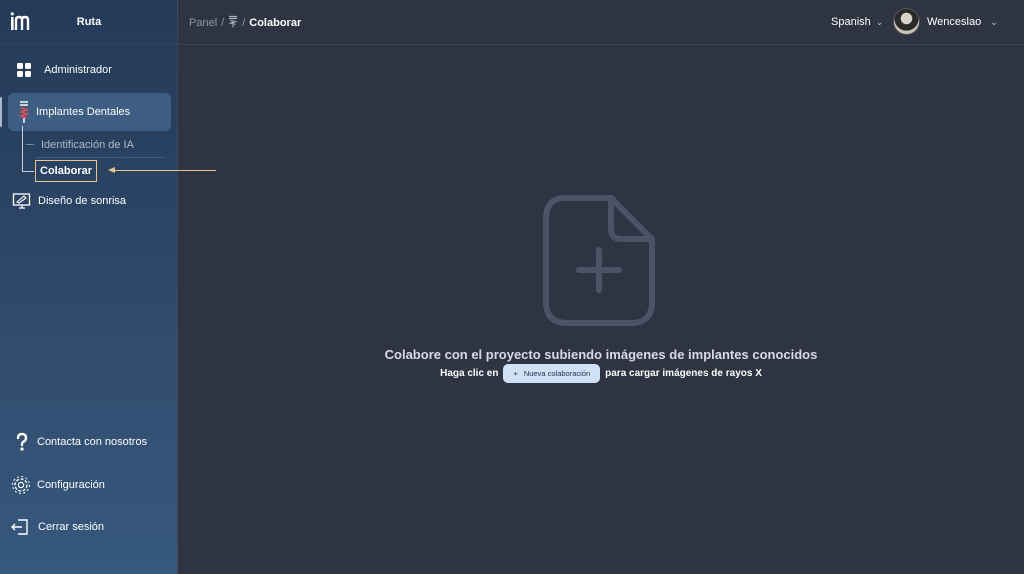 The width and height of the screenshot is (1024, 574). Describe the element at coordinates (683, 373) in the screenshot. I see `subtitle-suffix: para cargar imágenes de rayos X` at that location.